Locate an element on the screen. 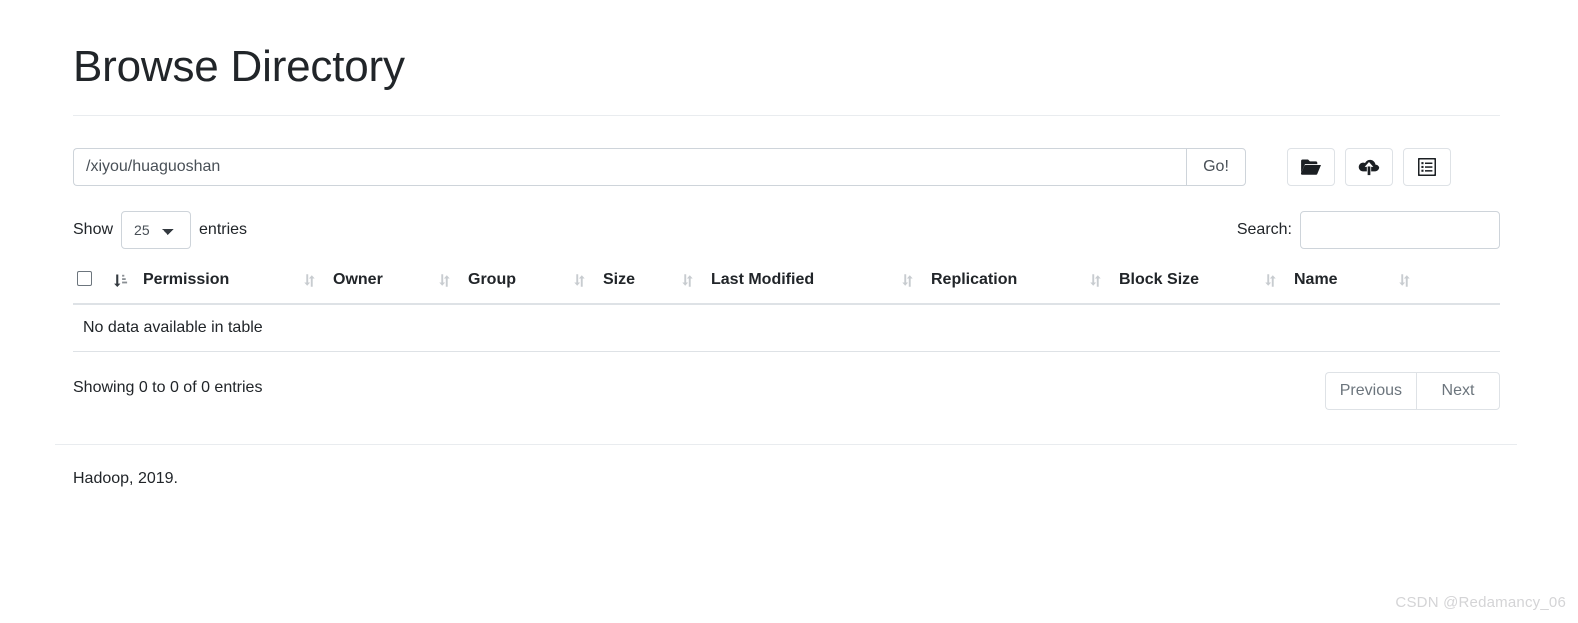 Image resolution: width=1578 pixels, height=623 pixels. search-label: Search: is located at coordinates (1264, 229).